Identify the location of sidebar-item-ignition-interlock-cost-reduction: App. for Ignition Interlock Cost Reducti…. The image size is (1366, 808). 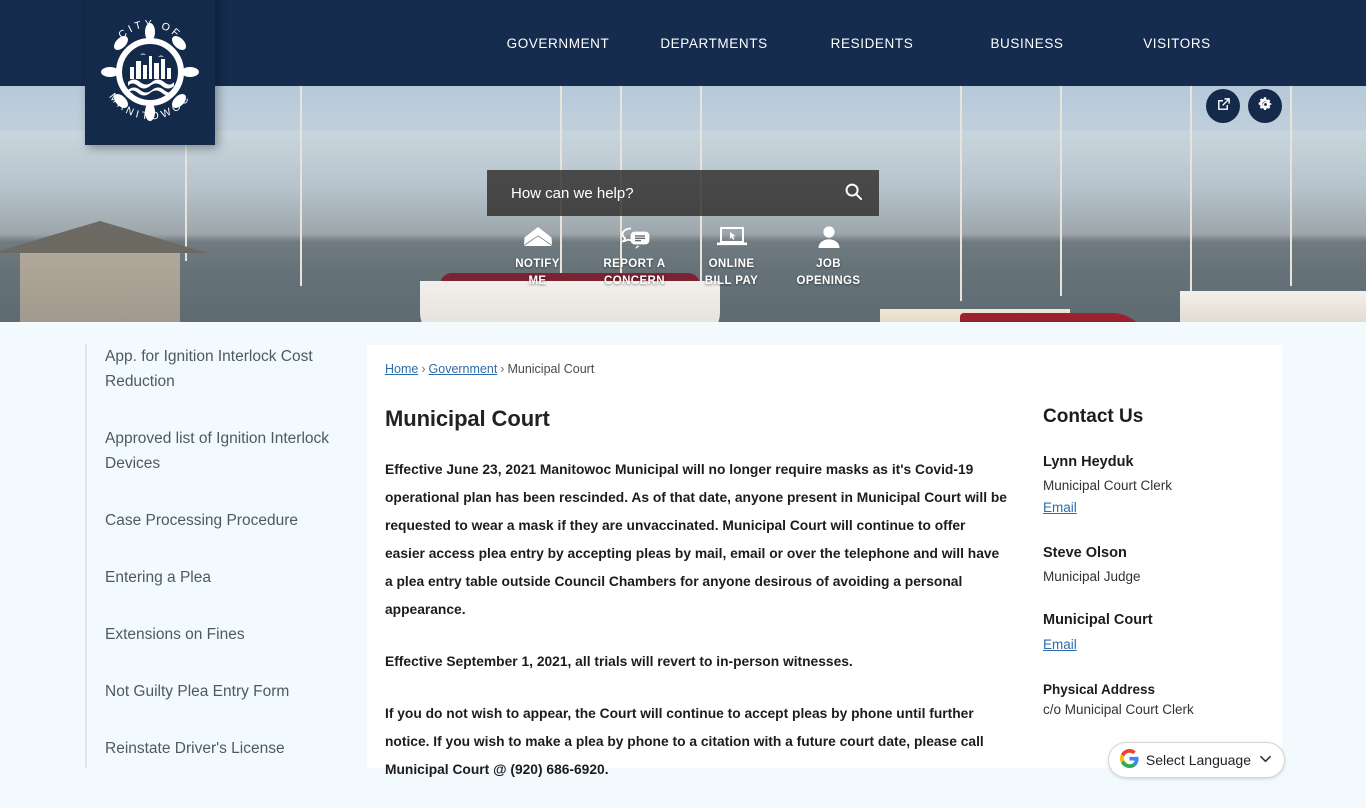
(241, 369).